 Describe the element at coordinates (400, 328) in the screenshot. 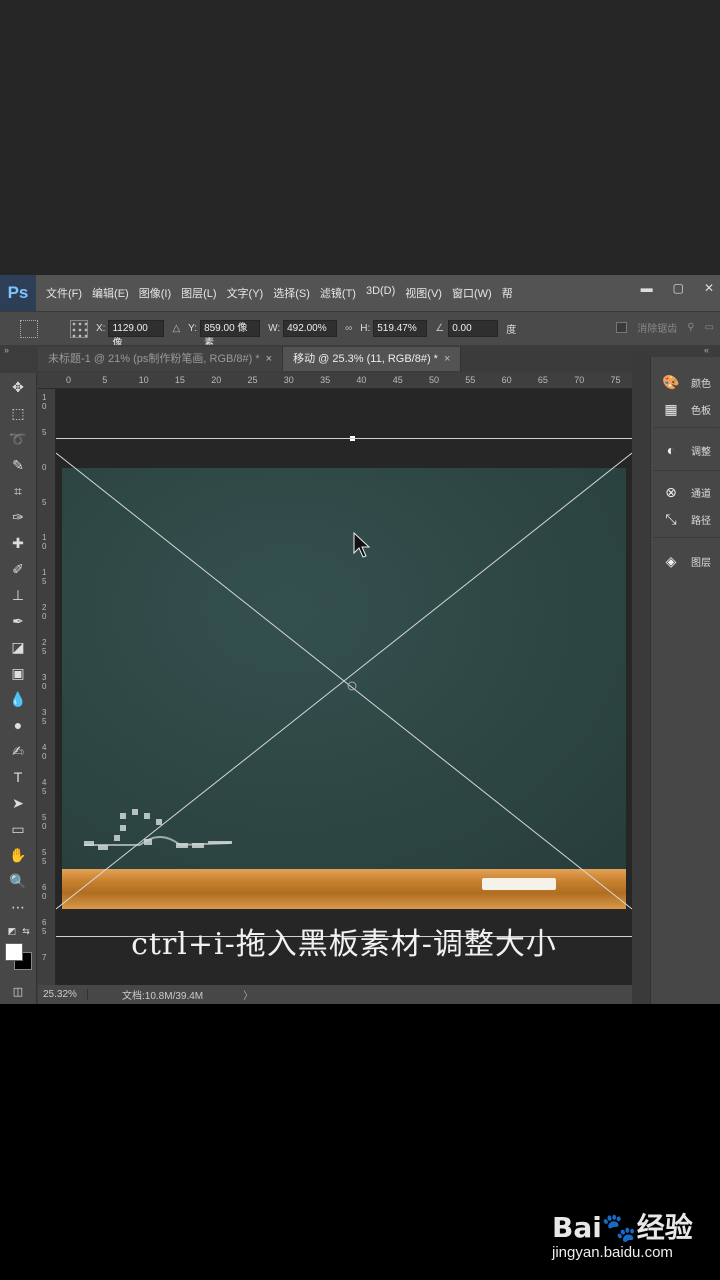

I see `h-field: 519.47%` at that location.